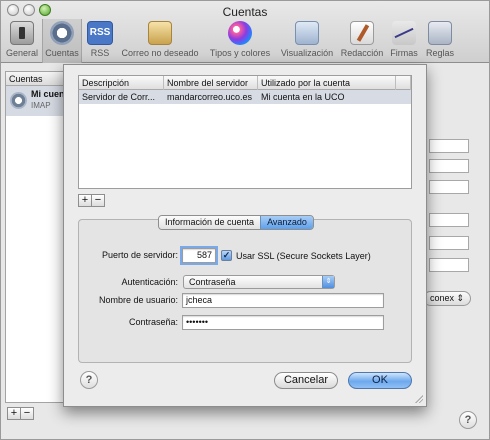  Describe the element at coordinates (199, 255) in the screenshot. I see `port-input: 587` at that location.